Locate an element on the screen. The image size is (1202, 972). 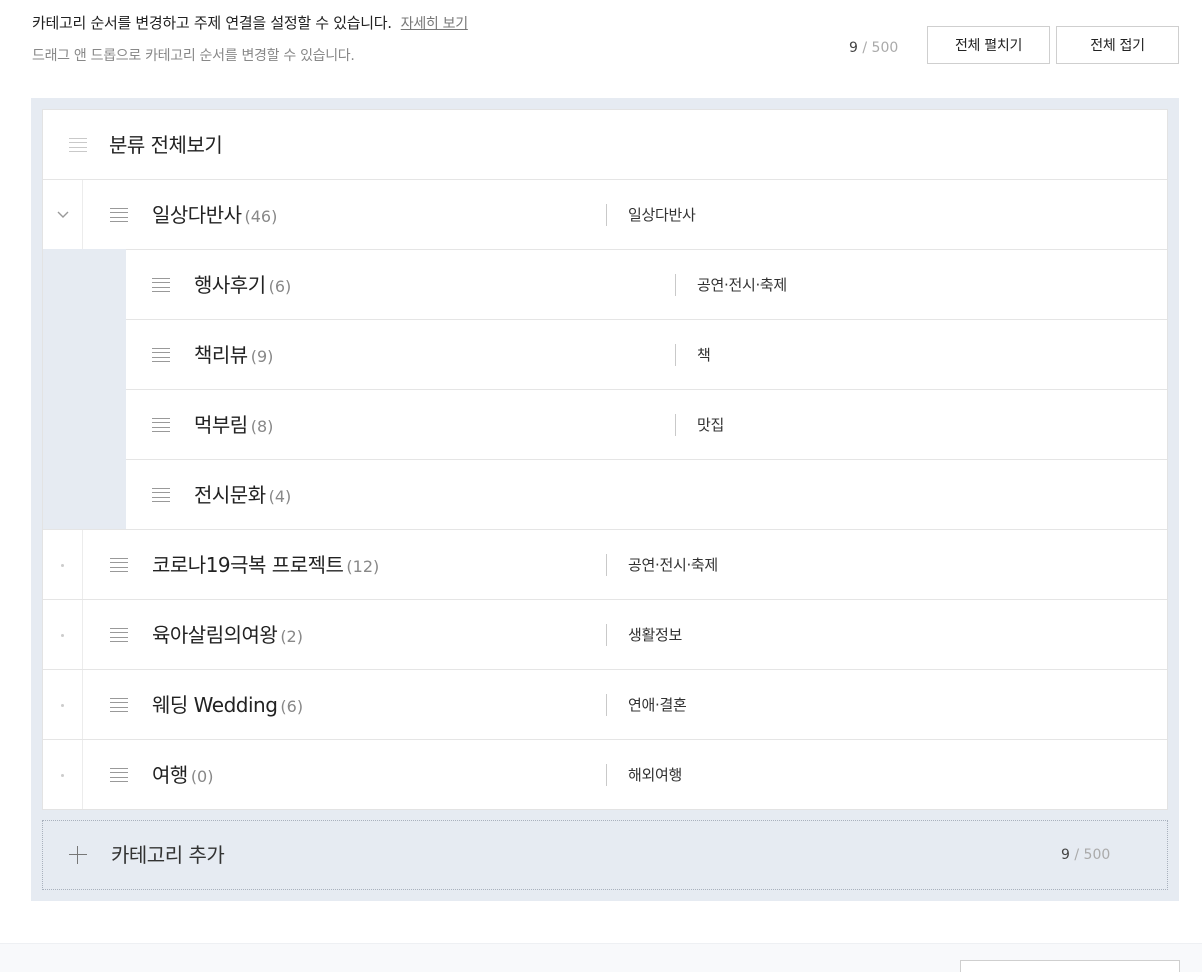
post-count: (46) is located at coordinates (261, 216).